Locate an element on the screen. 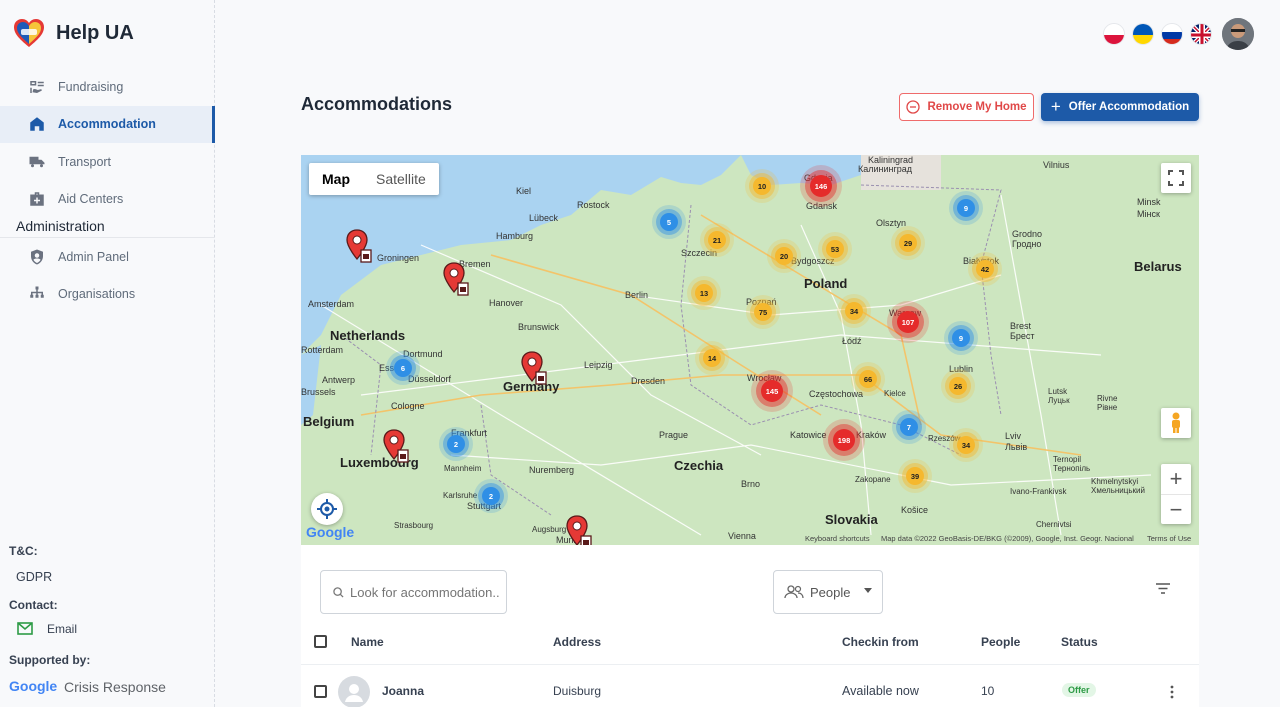  row-checkbox is located at coordinates (320, 691).